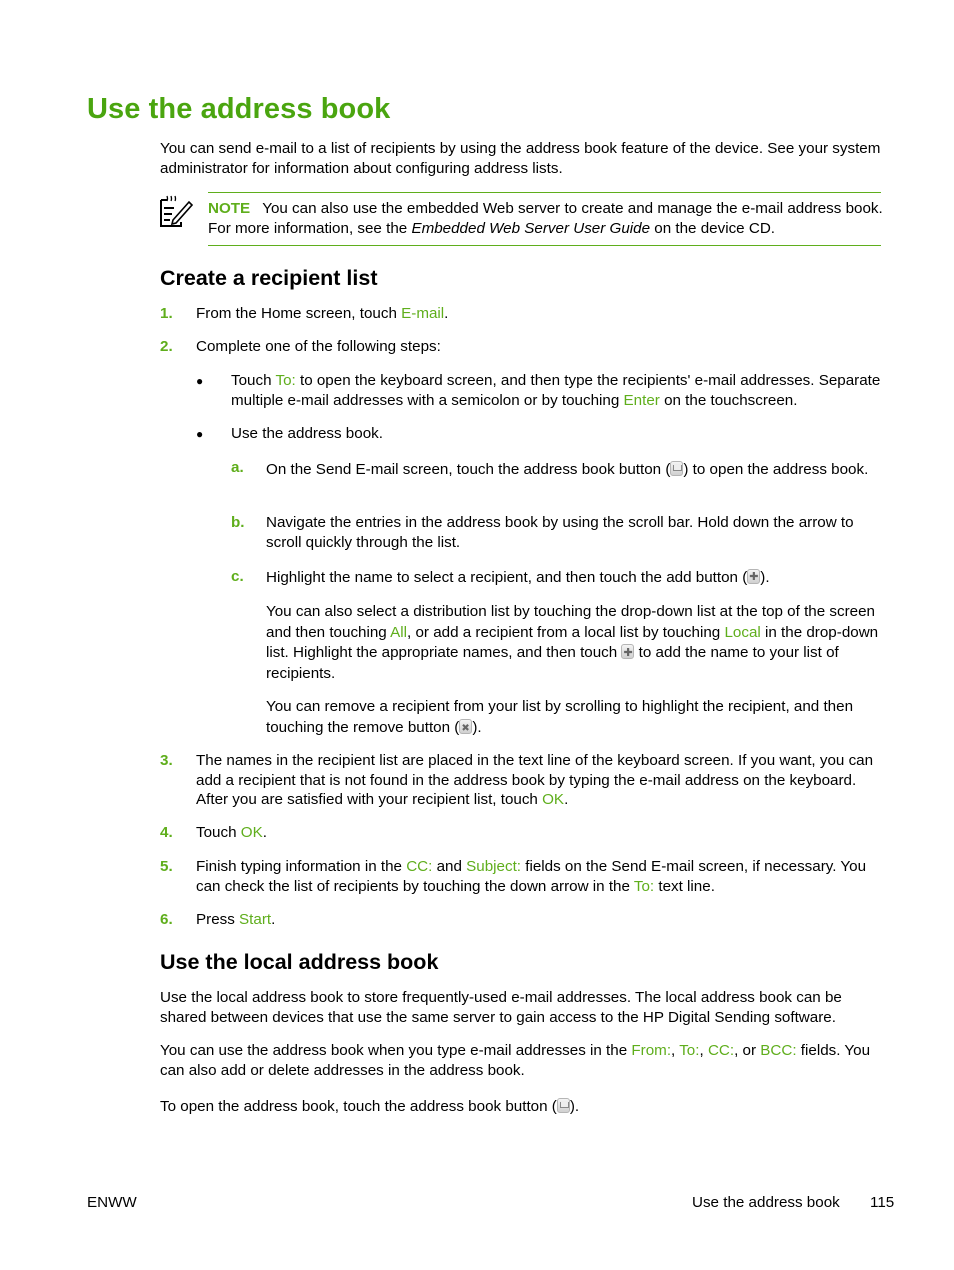 Image resolution: width=954 pixels, height=1270 pixels. Describe the element at coordinates (882, 1202) in the screenshot. I see `page-number: 115` at that location.